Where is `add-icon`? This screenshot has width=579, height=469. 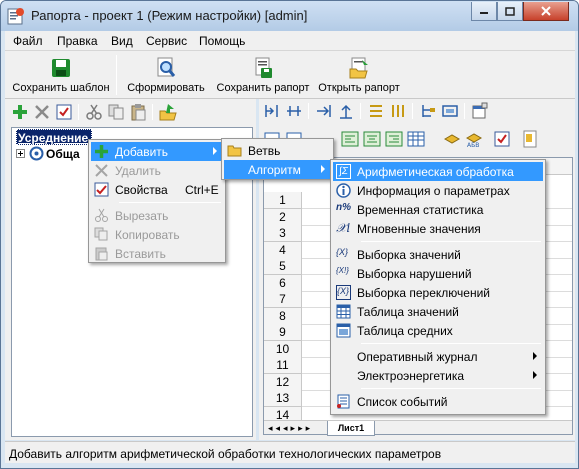
add-icon is located at coordinates (20, 112).